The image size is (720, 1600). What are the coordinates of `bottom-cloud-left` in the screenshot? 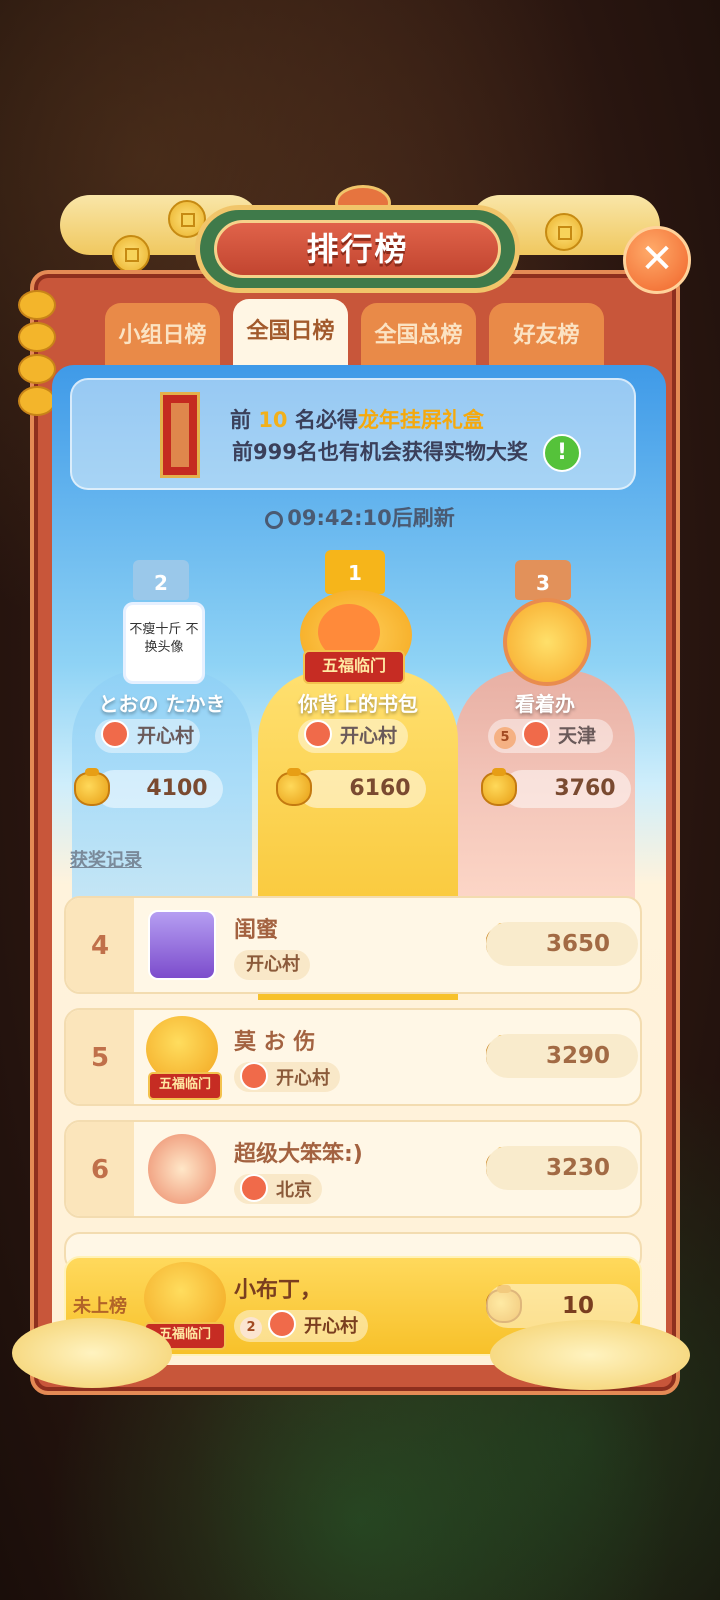 It's located at (92, 1353).